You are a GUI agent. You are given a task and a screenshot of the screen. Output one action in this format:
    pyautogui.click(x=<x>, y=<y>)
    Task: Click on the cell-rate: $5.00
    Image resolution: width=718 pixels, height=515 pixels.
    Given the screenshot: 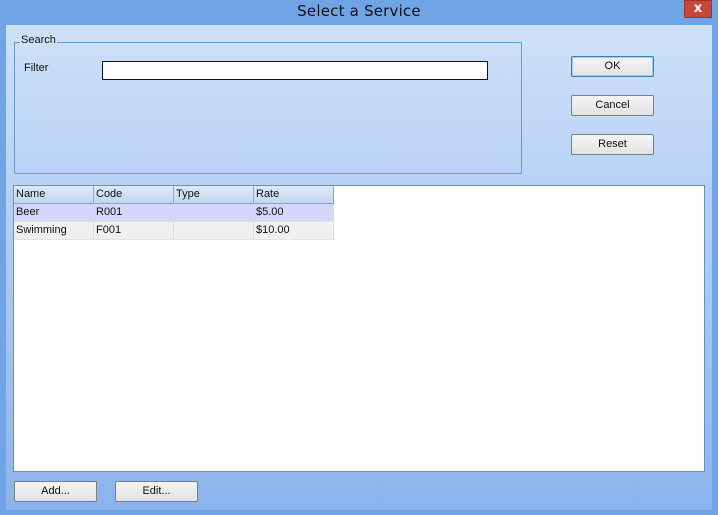 What is the action you would take?
    pyautogui.click(x=294, y=213)
    